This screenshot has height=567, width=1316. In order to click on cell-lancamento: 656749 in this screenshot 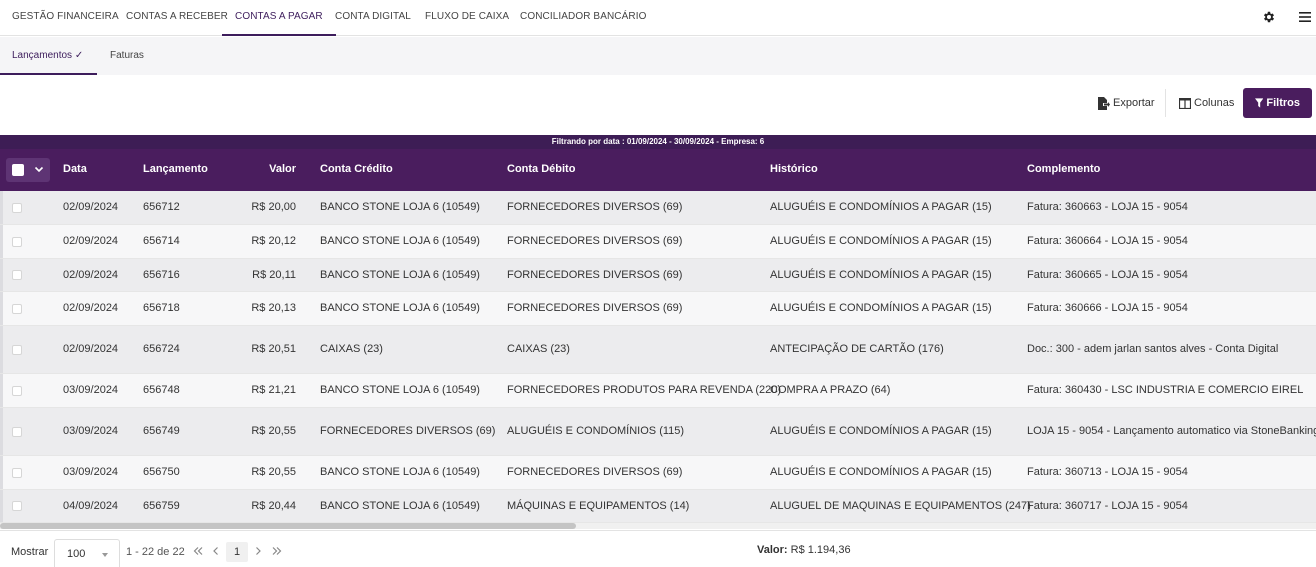, I will do `click(161, 431)`.